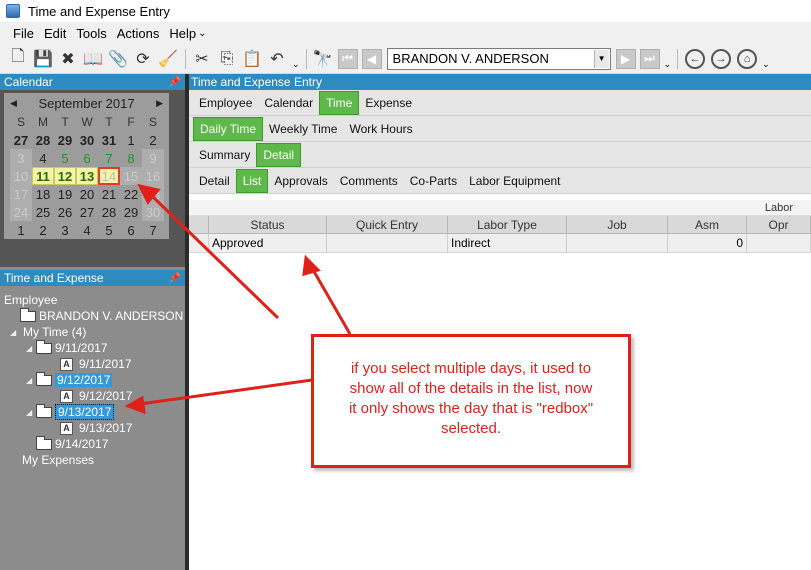  I want to click on clear-icon: 🧹, so click(168, 59).